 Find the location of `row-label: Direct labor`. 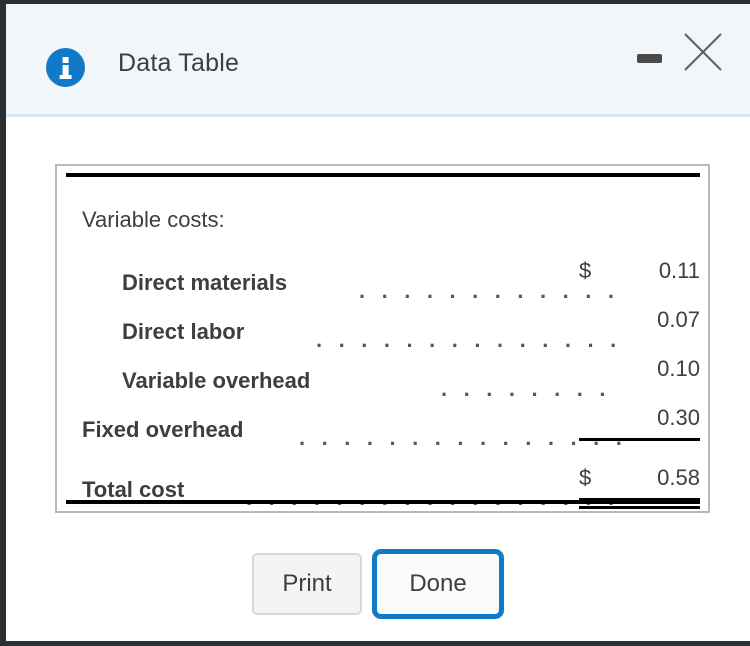

row-label: Direct labor is located at coordinates (183, 331).